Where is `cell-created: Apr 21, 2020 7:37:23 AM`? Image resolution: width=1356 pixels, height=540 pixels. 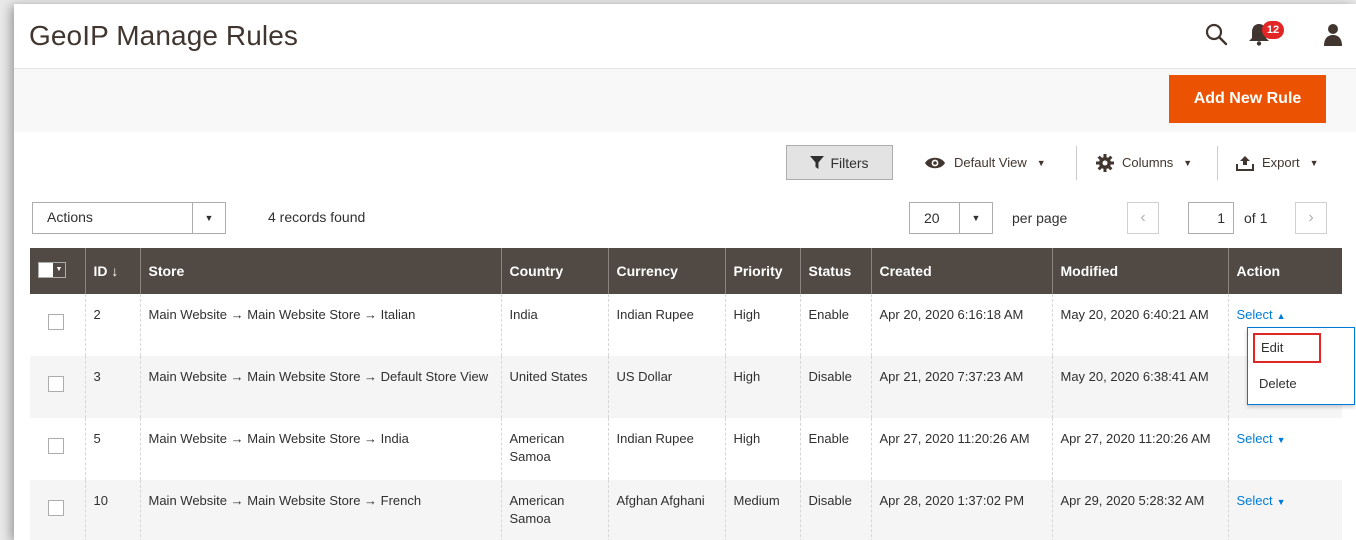
cell-created: Apr 21, 2020 7:37:23 AM is located at coordinates (962, 387).